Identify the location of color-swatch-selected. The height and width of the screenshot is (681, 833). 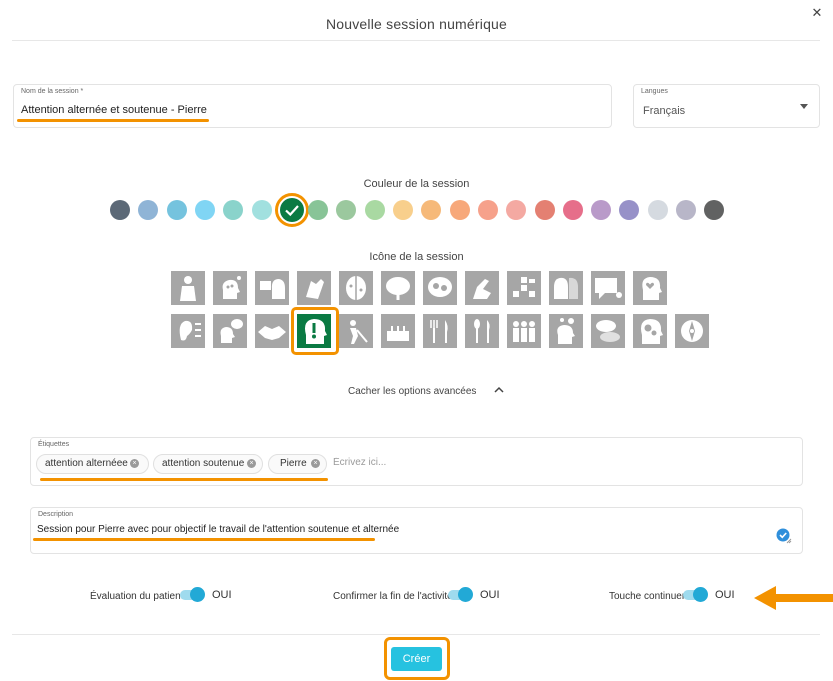
(291, 210).